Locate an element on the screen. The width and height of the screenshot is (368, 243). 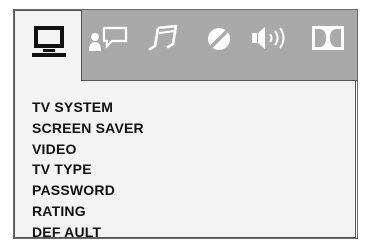
menu-item-default: DEF AULT is located at coordinates (88, 232).